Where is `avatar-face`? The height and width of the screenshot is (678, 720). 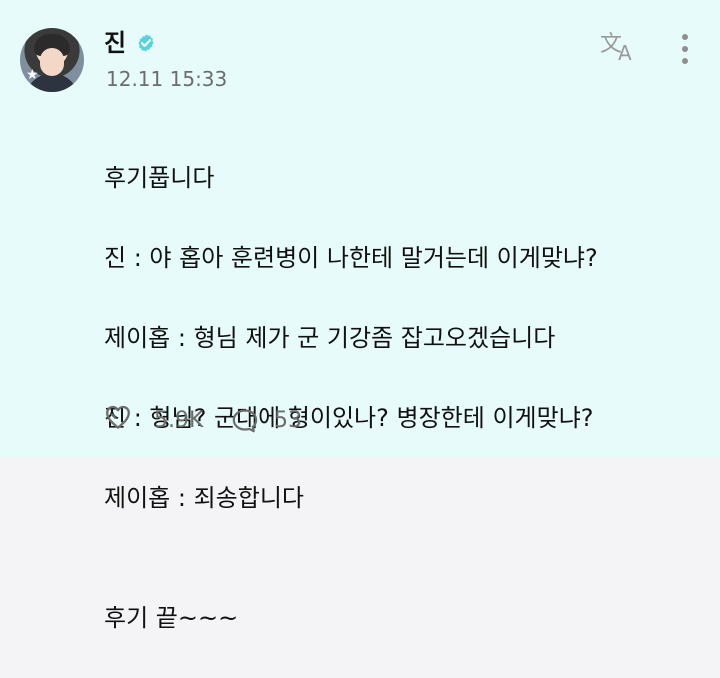
avatar-face is located at coordinates (52, 62).